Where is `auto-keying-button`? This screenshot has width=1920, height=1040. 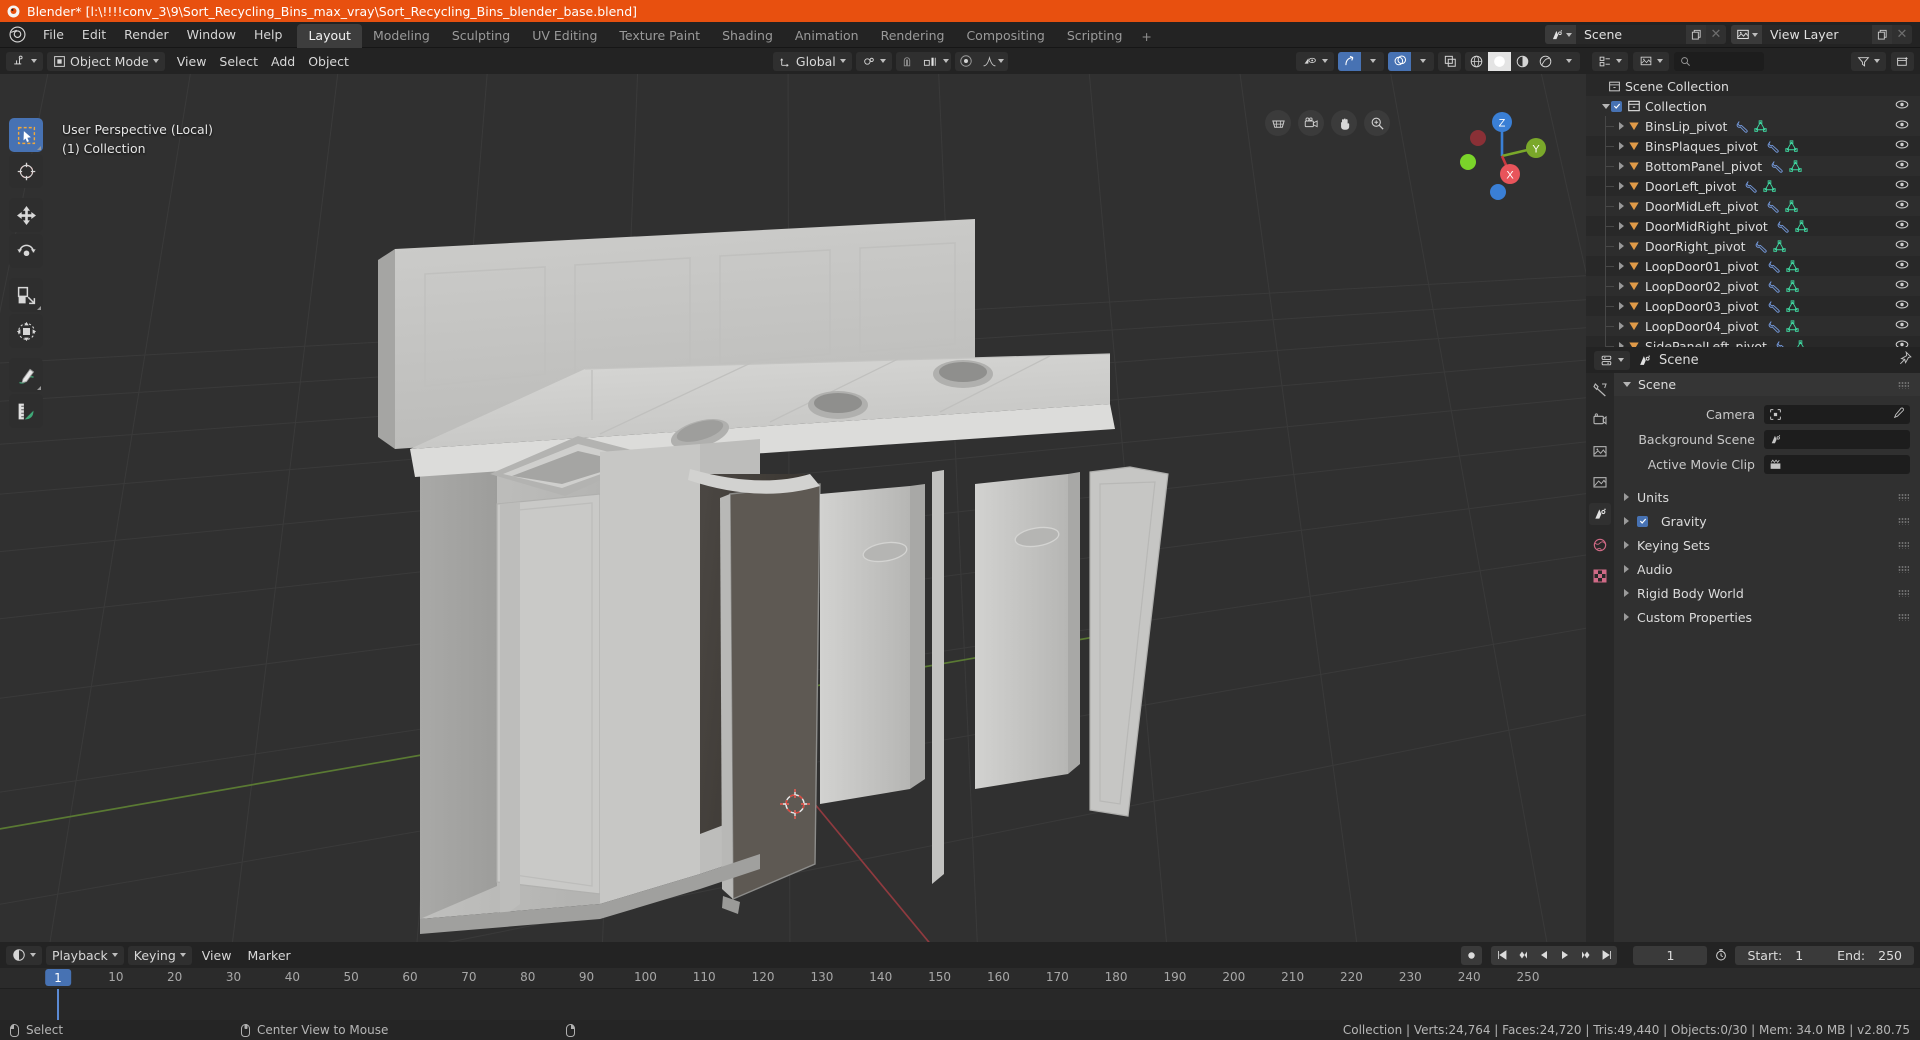 auto-keying-button is located at coordinates (1472, 955).